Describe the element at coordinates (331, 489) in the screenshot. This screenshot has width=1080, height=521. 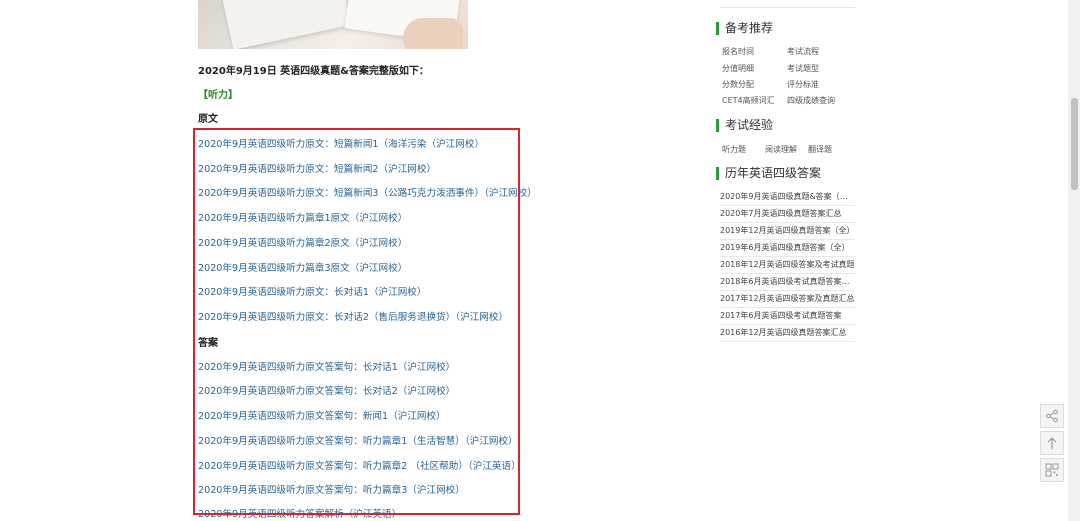
I see `answer-link-6: 2020年9月英语四级听力原文答案句：听力篇章3（沪江网校）` at that location.